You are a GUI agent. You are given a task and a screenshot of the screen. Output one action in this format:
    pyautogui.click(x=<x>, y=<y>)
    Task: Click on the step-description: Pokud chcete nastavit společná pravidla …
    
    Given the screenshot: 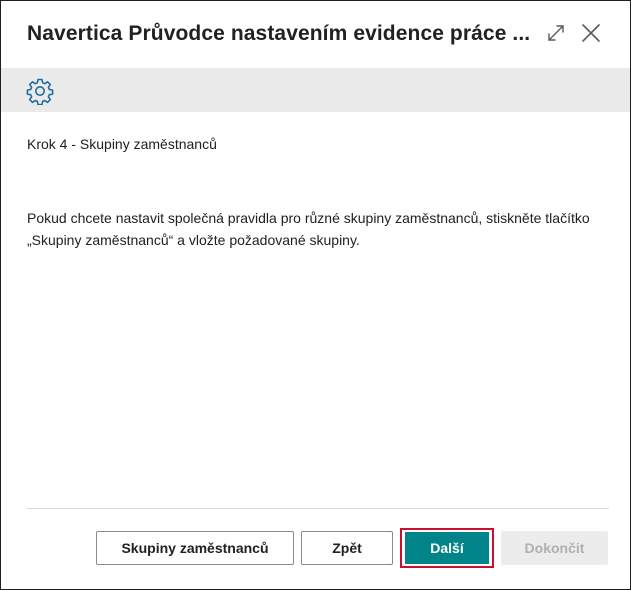 What is the action you would take?
    pyautogui.click(x=308, y=229)
    